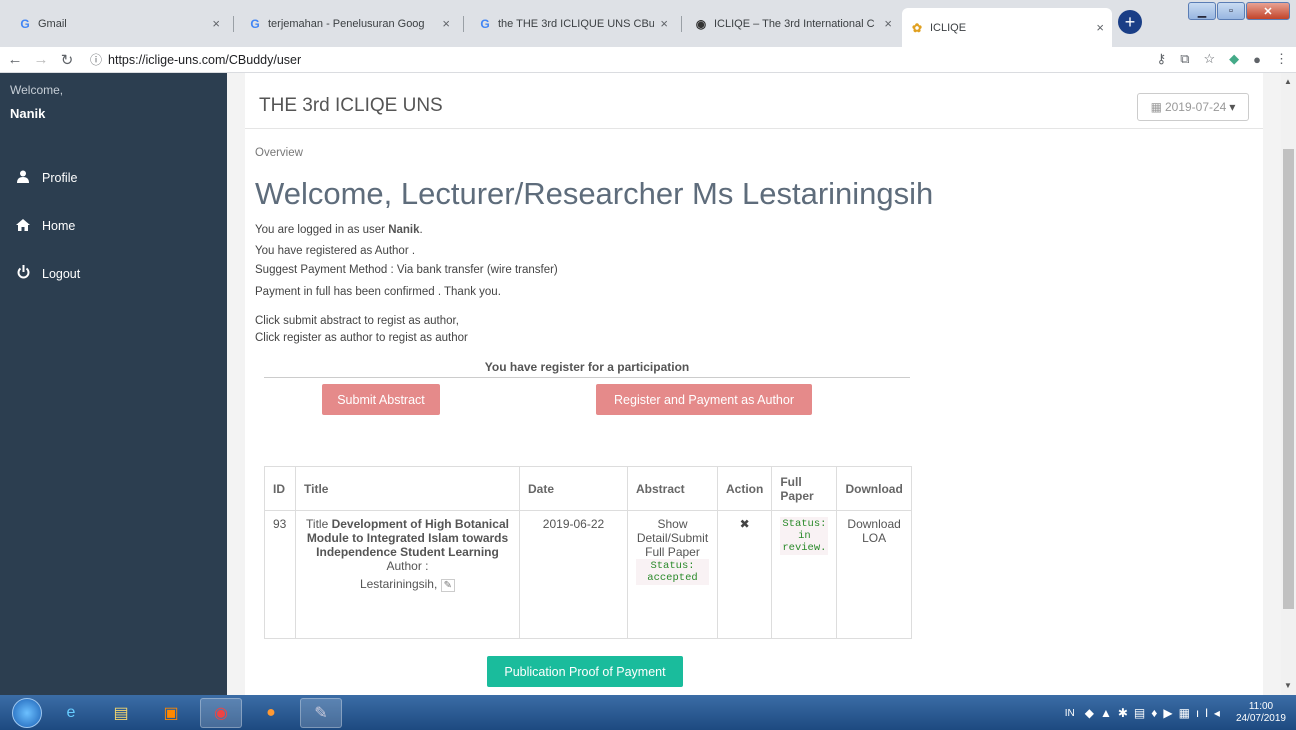 Image resolution: width=1296 pixels, height=730 pixels. Describe the element at coordinates (28, 113) in the screenshot. I see `welcome-user: Nanik` at that location.